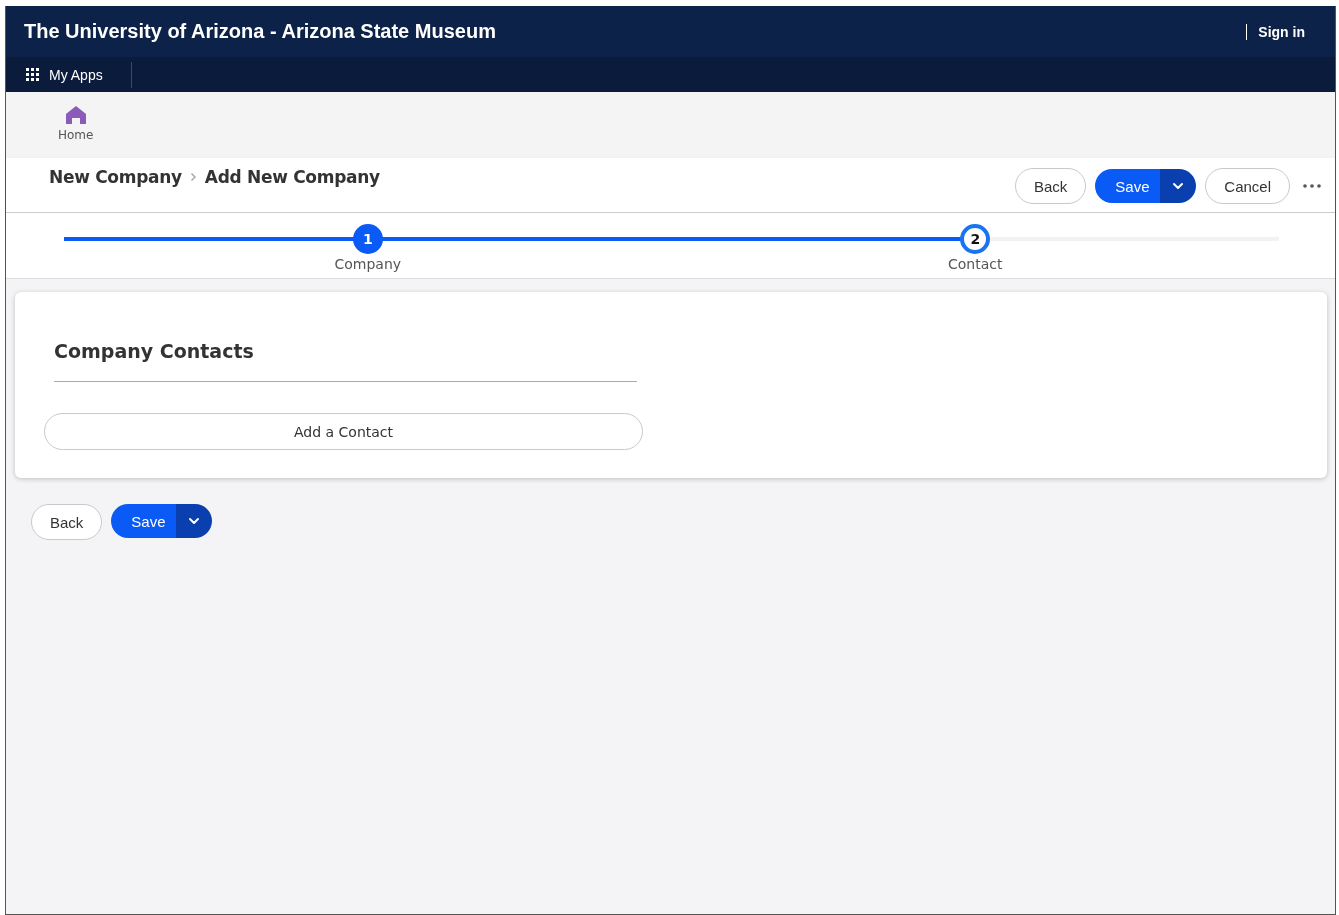  Describe the element at coordinates (975, 239) in the screenshot. I see `step-marker: 2` at that location.